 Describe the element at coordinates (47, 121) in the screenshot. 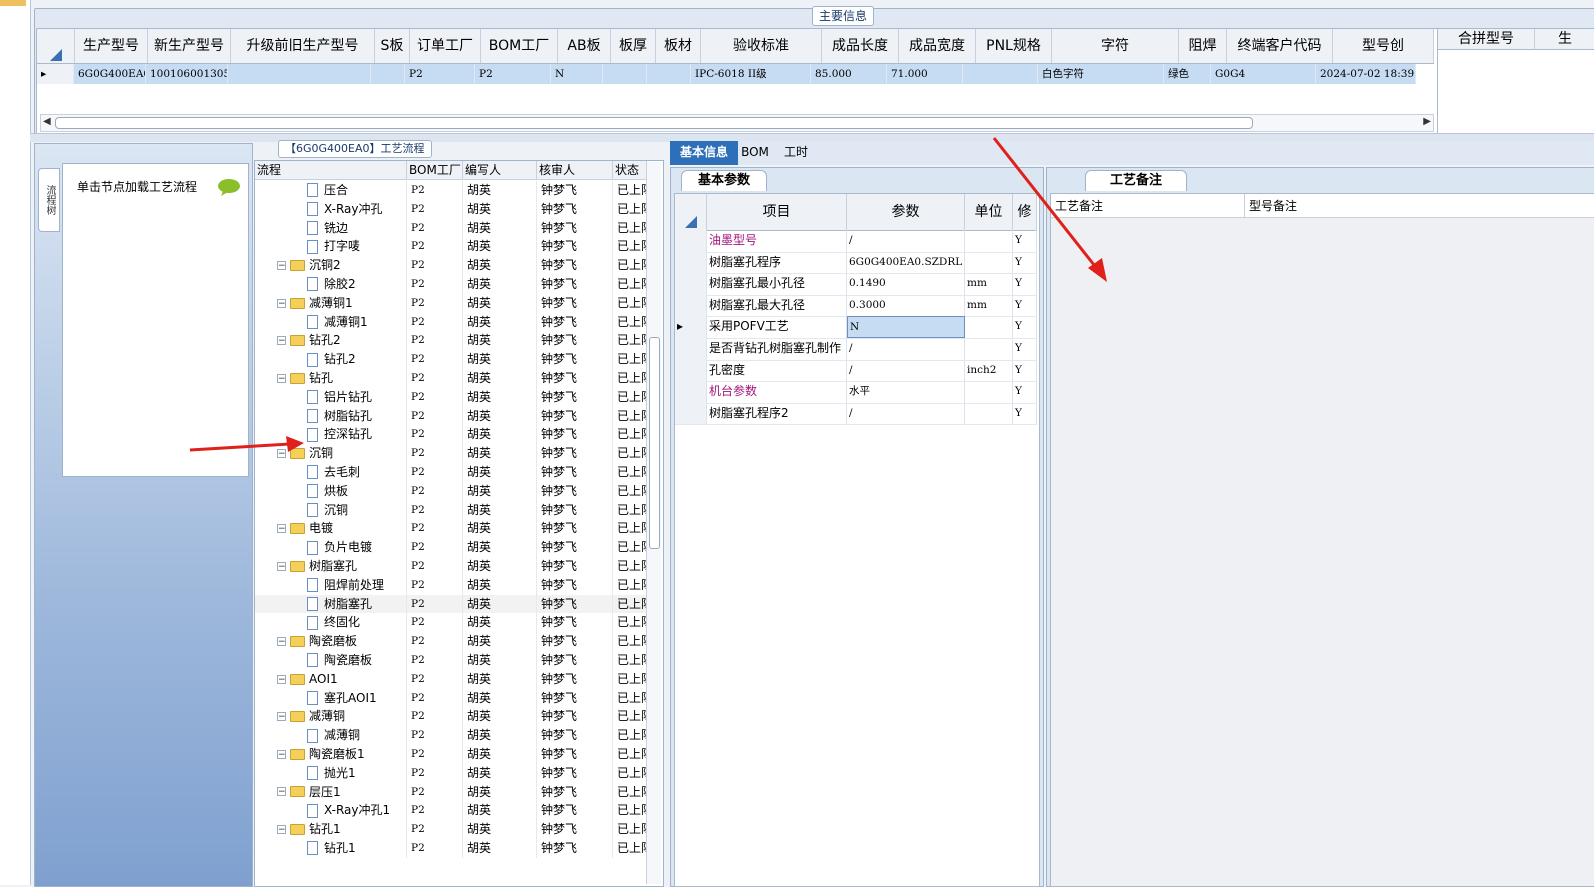

I see `scroll-left-icon: ◀` at that location.